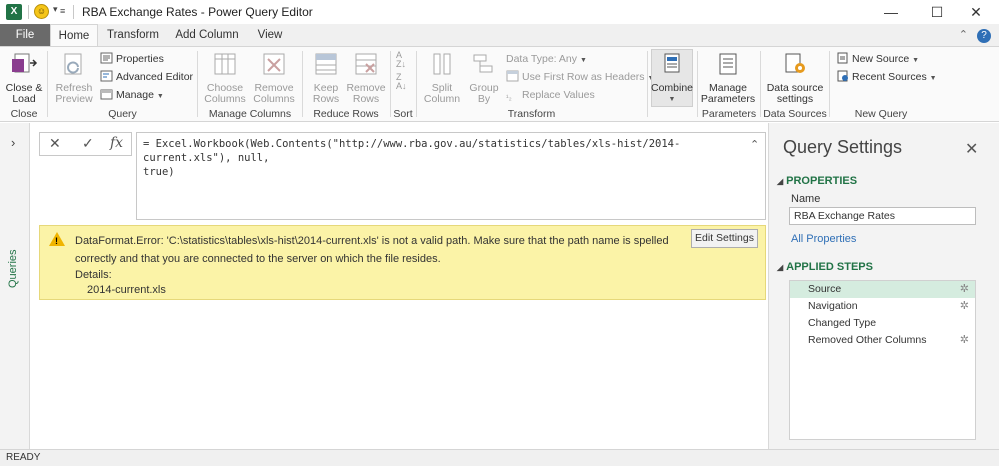 The width and height of the screenshot is (999, 466). Describe the element at coordinates (754, 144) in the screenshot. I see `collapse-formula-icon: ⌃` at that location.